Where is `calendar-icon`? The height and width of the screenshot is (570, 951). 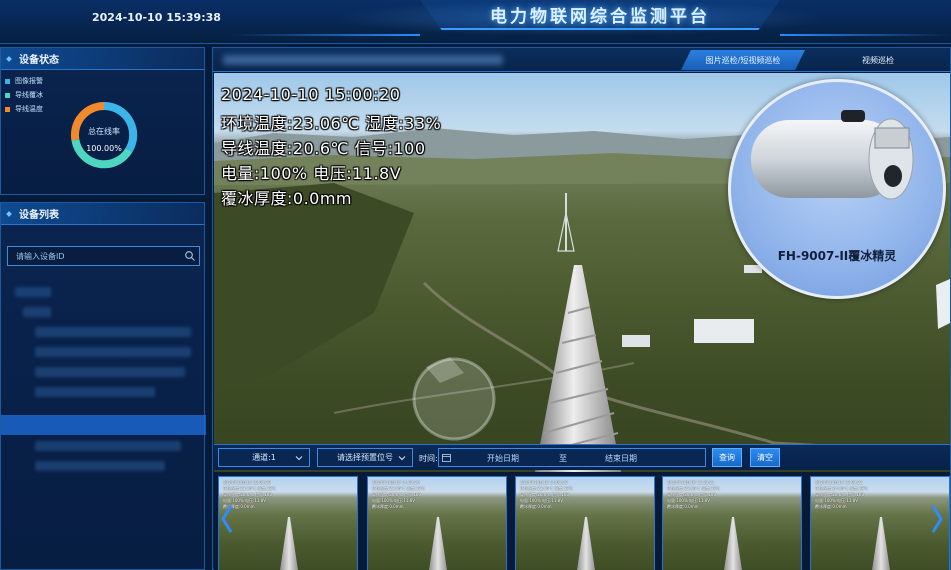
calendar-icon is located at coordinates (446, 458).